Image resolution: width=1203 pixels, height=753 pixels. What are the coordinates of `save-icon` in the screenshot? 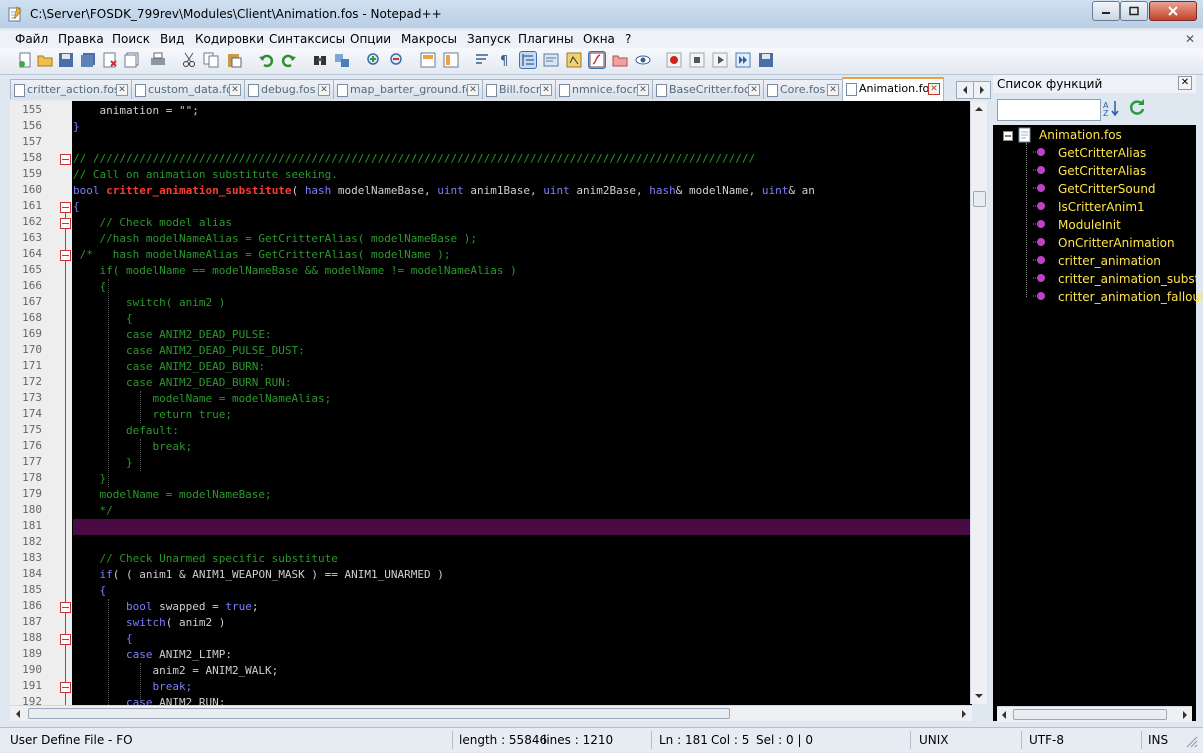 It's located at (66, 60).